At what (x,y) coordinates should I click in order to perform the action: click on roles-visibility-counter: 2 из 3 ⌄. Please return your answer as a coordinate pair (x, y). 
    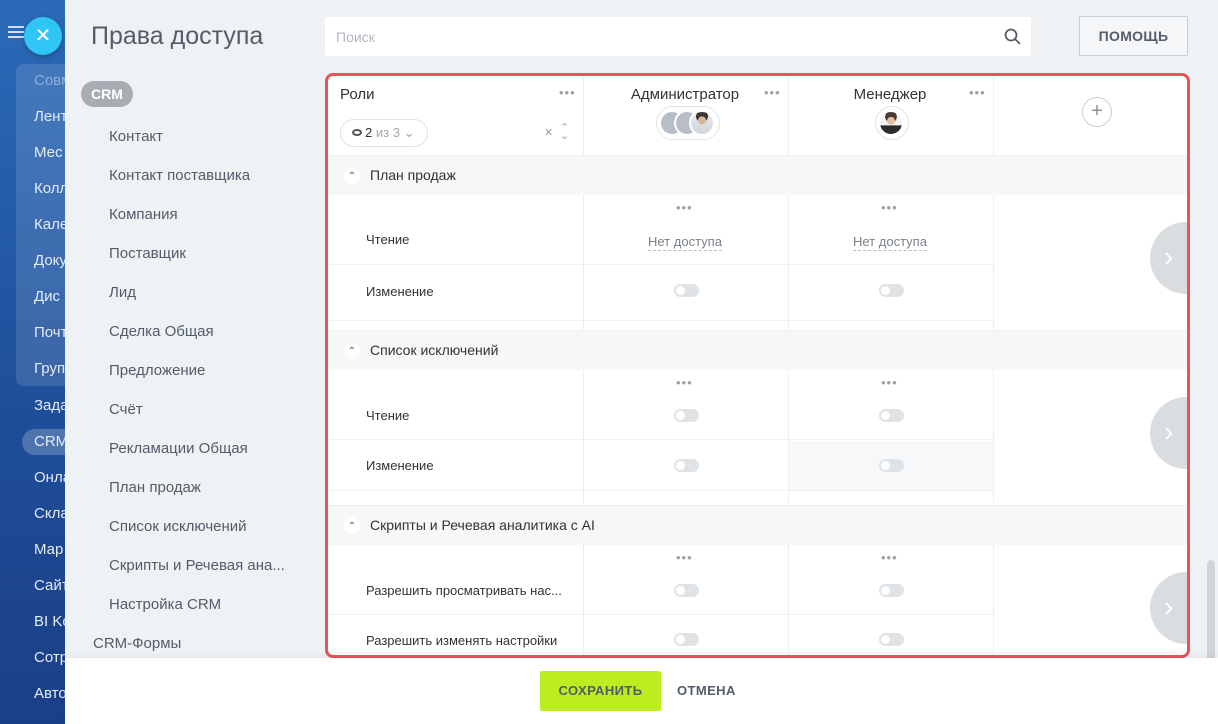
    Looking at the image, I should click on (384, 133).